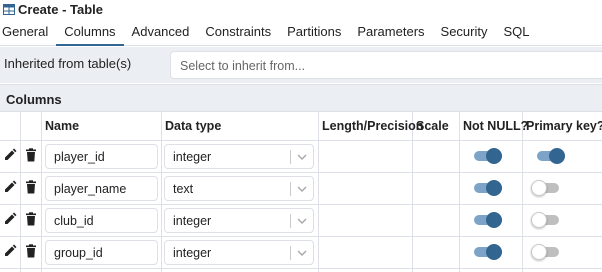  I want to click on tab-sql: SQL, so click(517, 33).